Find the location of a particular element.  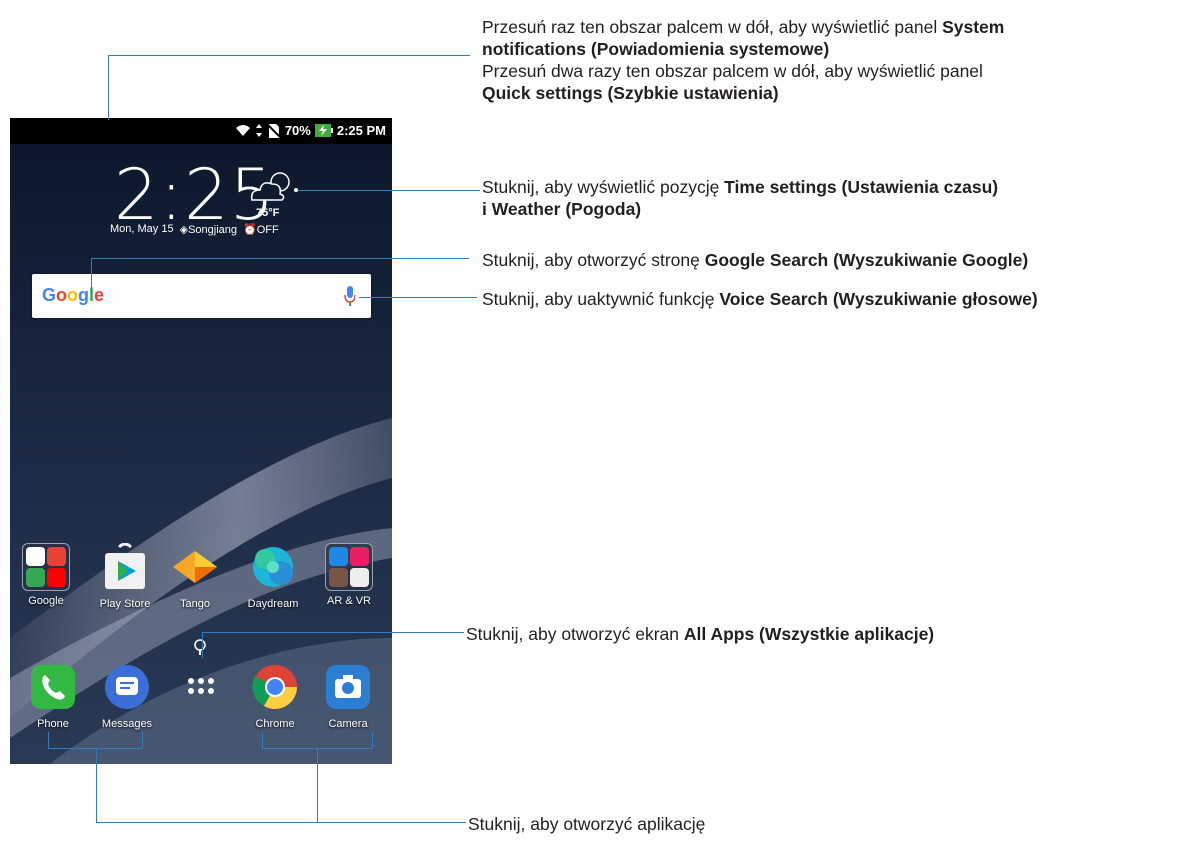

play-store-icon is located at coordinates (125, 565).